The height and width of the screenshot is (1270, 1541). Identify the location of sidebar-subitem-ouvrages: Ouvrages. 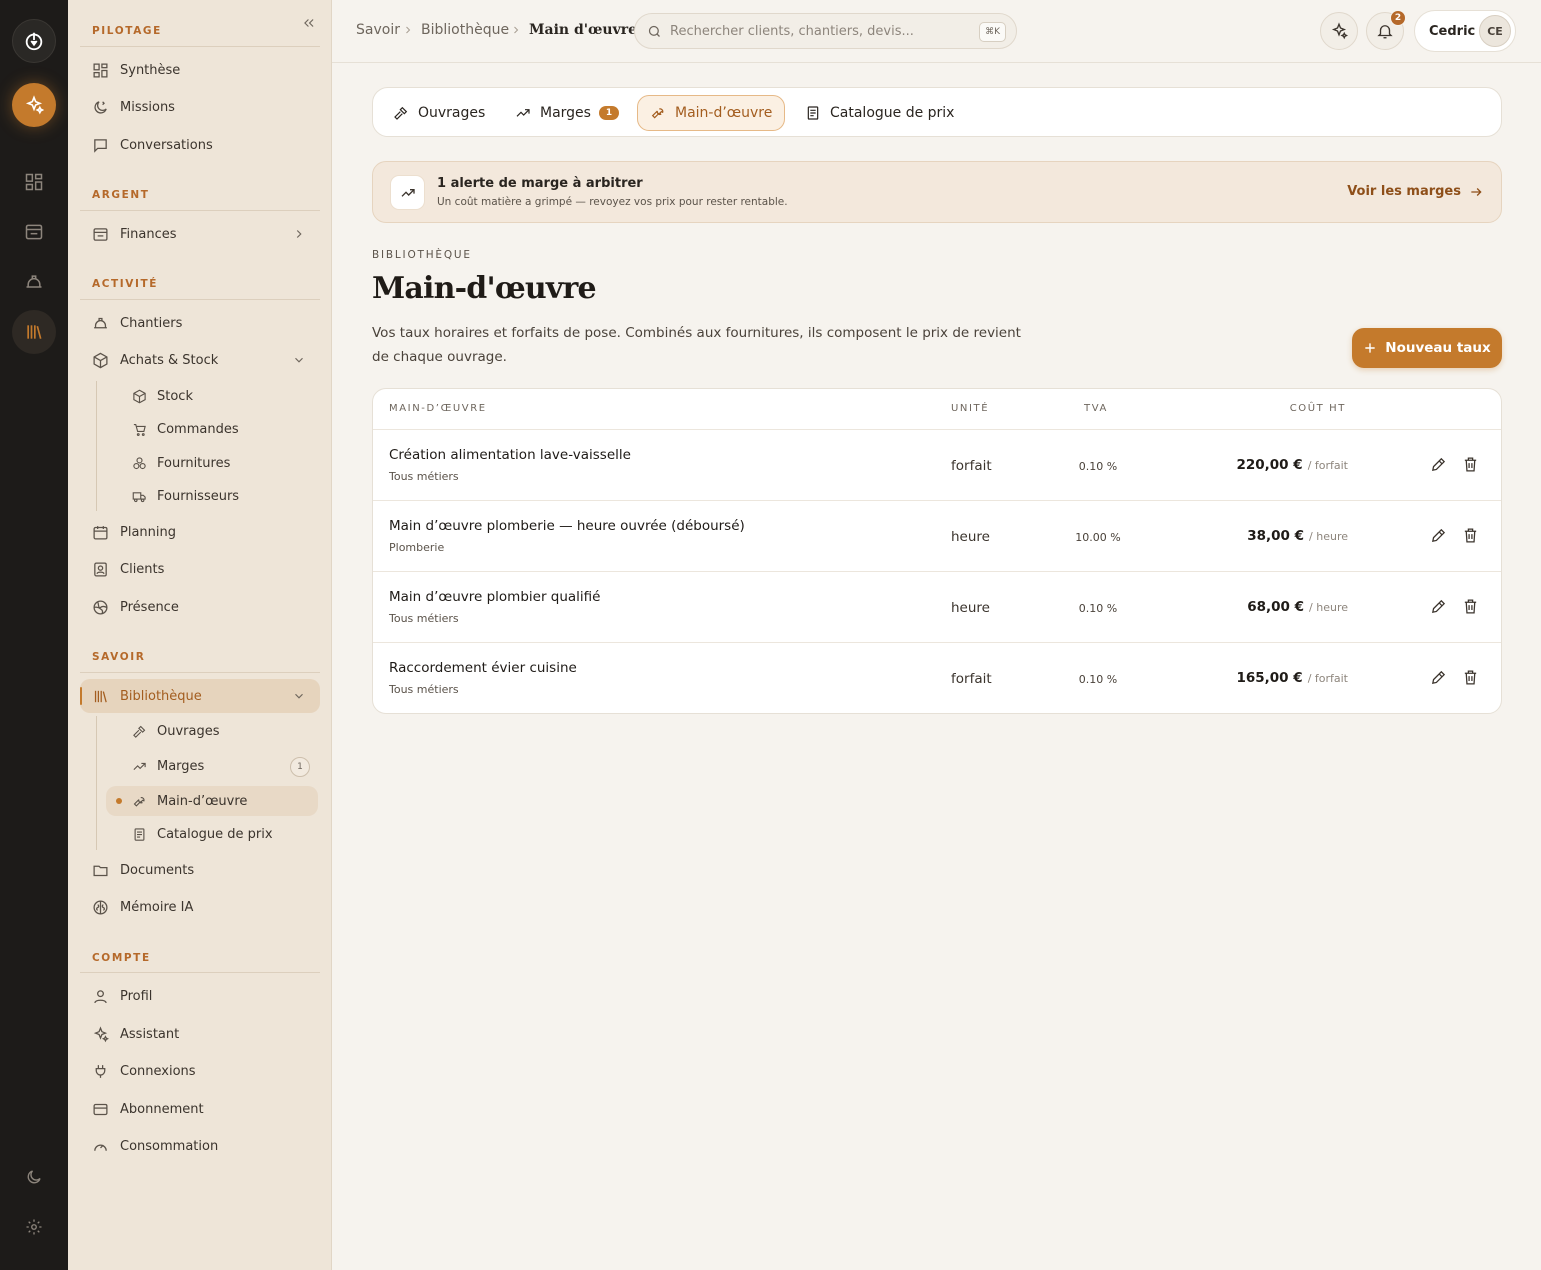
(220, 731).